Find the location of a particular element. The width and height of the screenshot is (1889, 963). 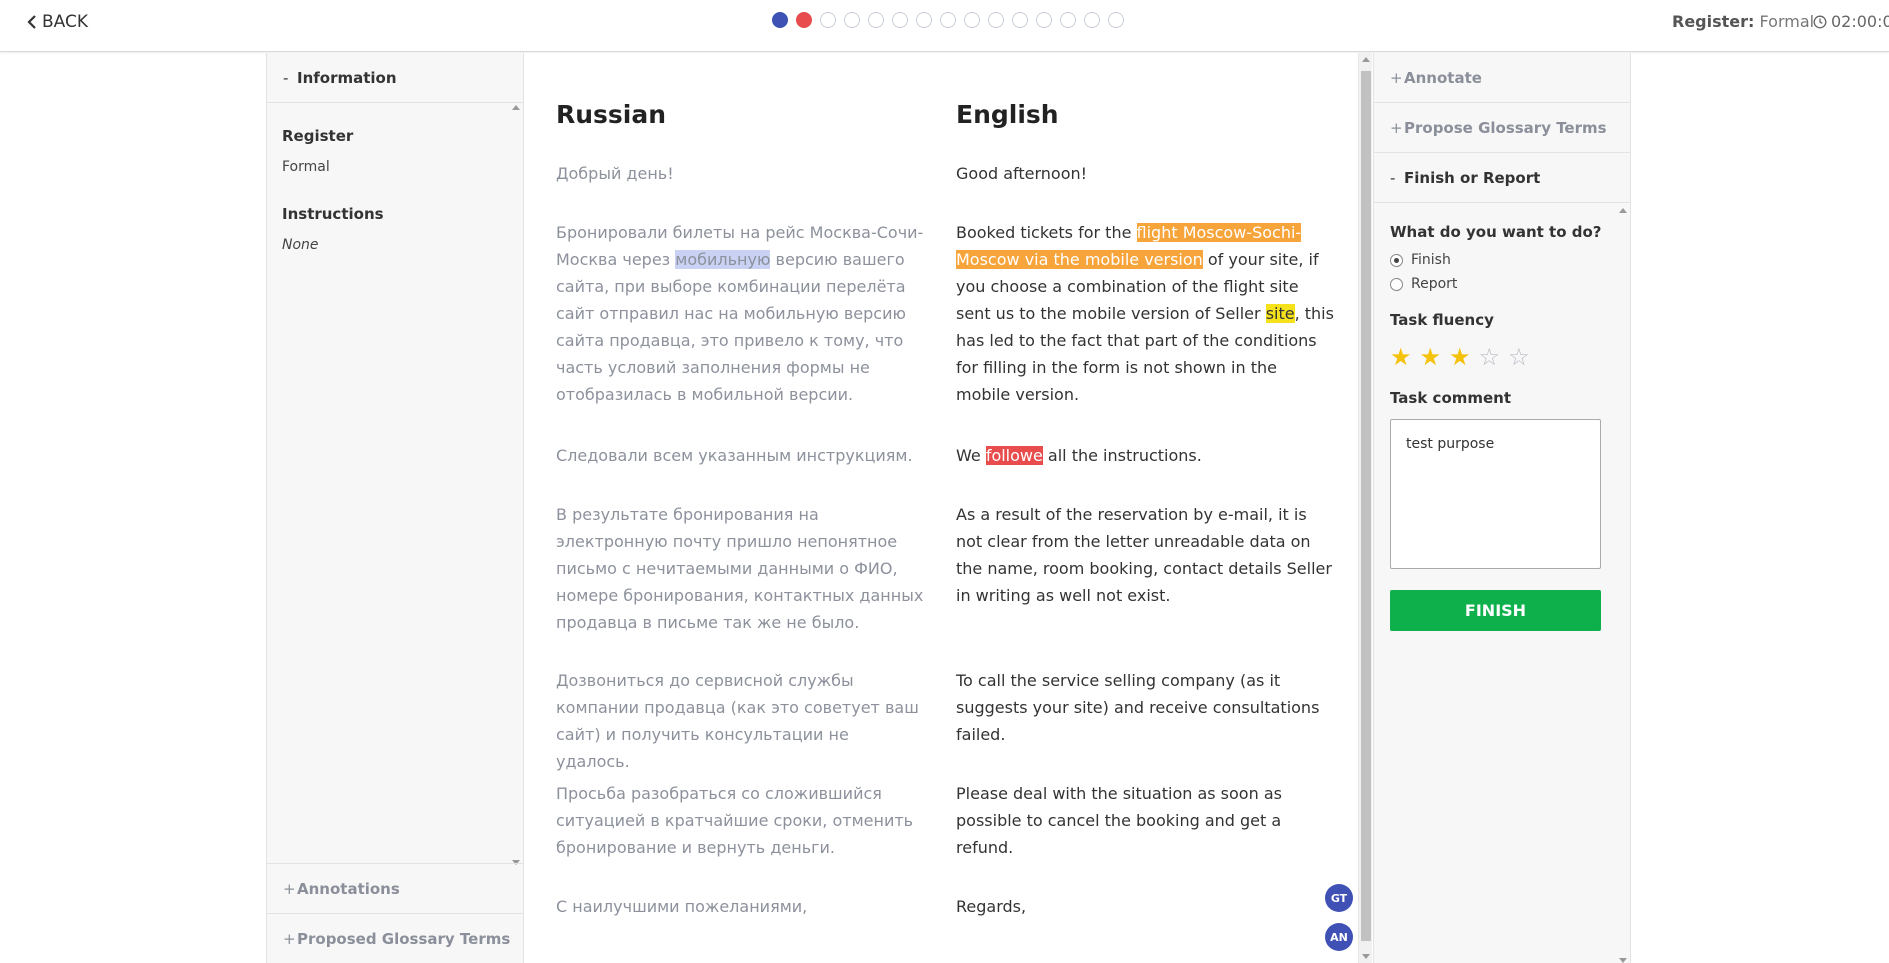

source-segment: Следовали всем указанным инструкциям. is located at coordinates (734, 455).